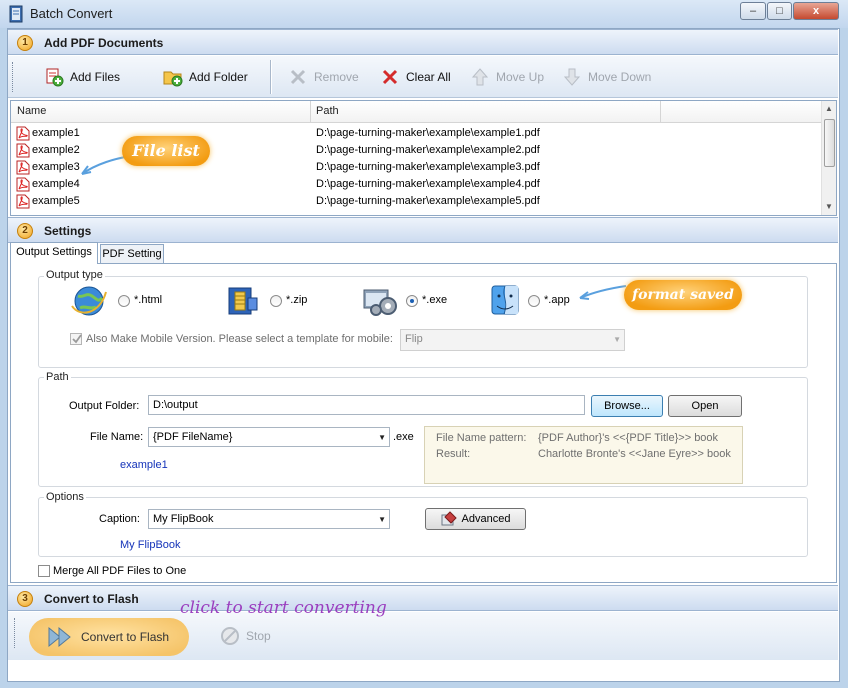  What do you see at coordinates (150, 545) in the screenshot?
I see `caption-preview: My FlipBook` at bounding box center [150, 545].